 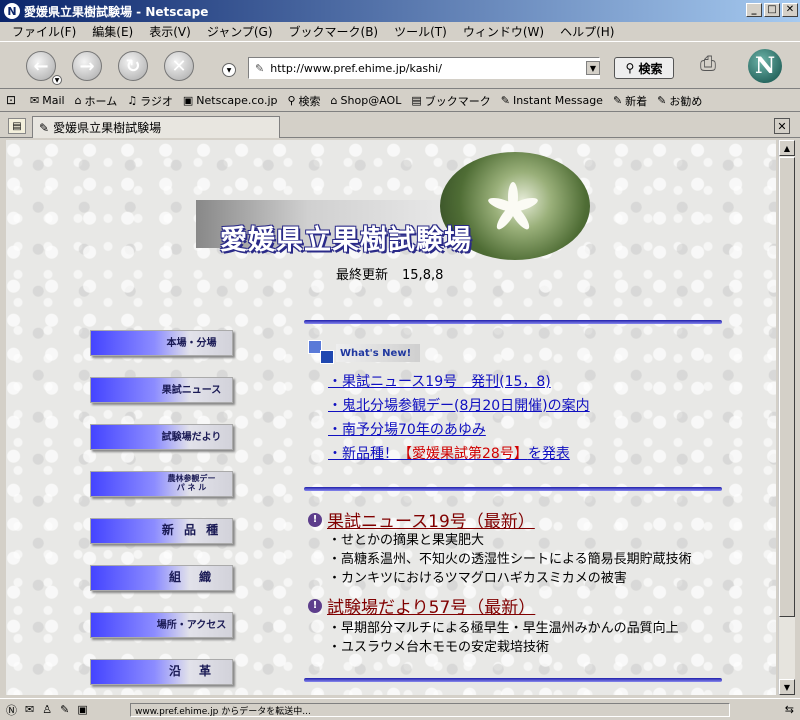 I want to click on forward-arrow-icon: →, so click(x=87, y=66).